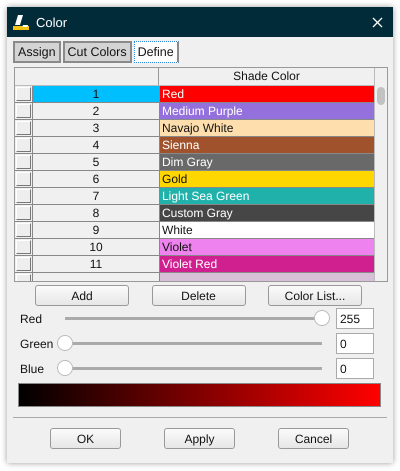  Describe the element at coordinates (96, 247) in the screenshot. I see `table-cell: 10` at that location.